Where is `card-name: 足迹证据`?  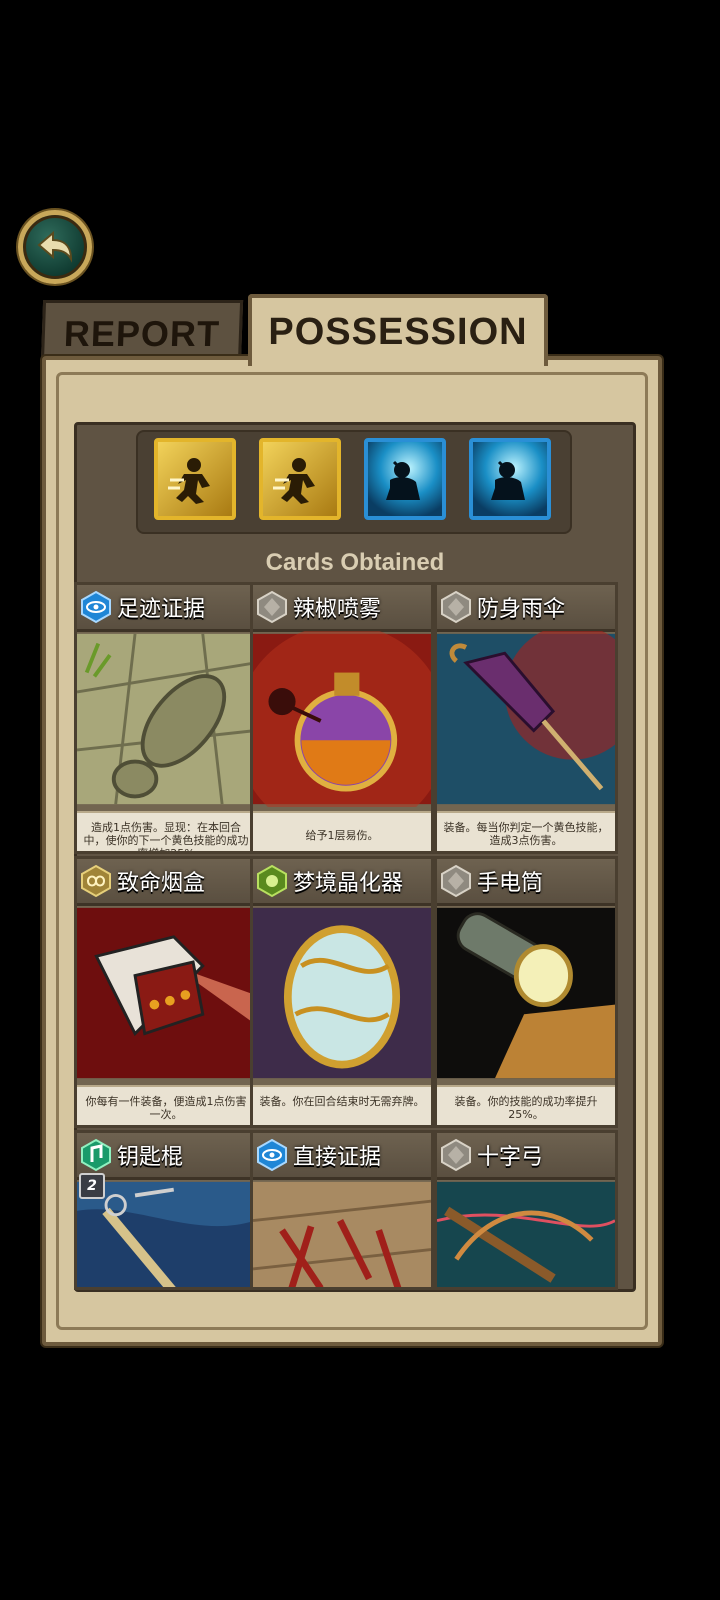
card-name: 足迹证据 is located at coordinates (161, 609).